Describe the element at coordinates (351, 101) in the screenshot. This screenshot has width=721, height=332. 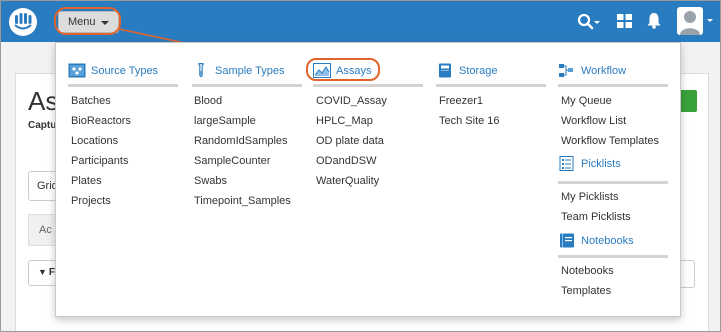
I see `menu-item-covid-assay: COVID_Assay` at that location.